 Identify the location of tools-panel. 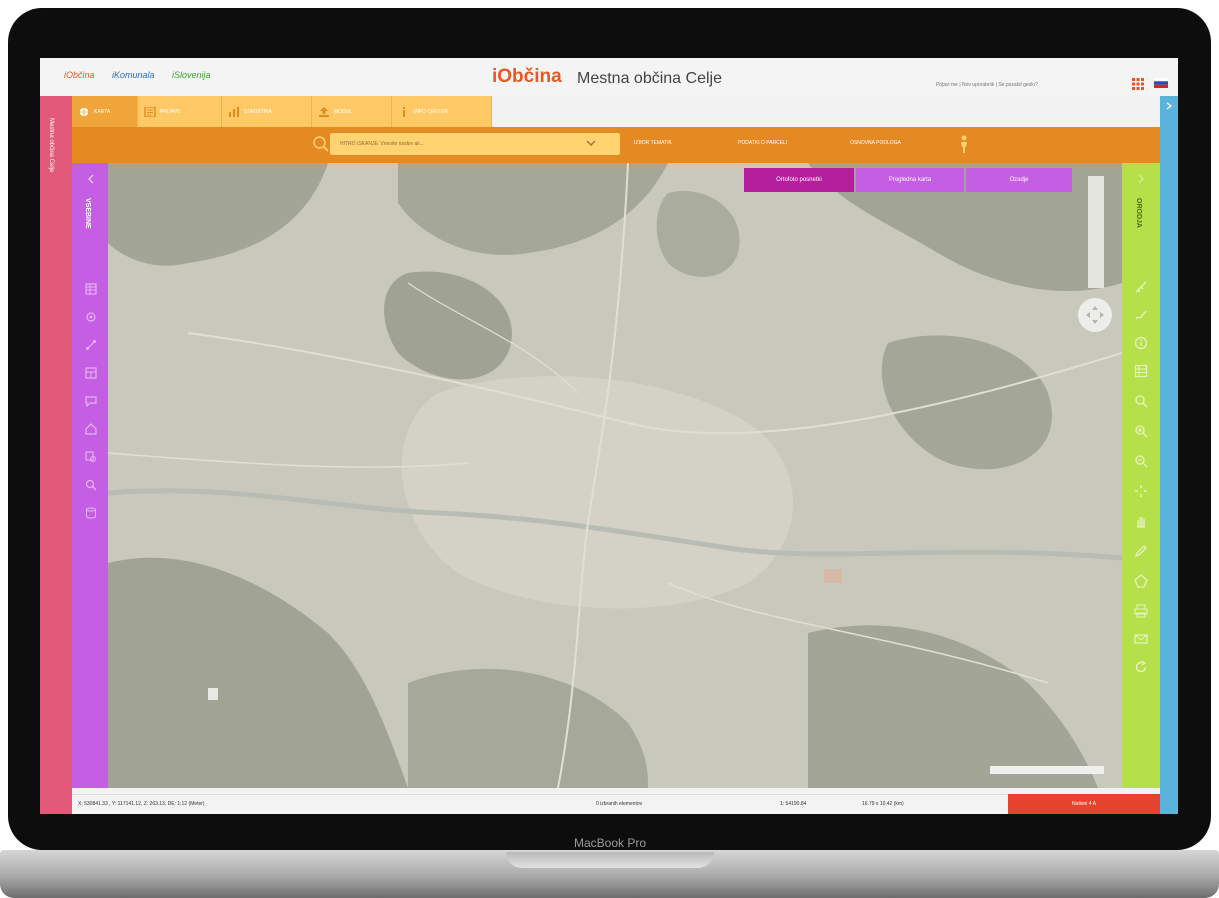
(1141, 475).